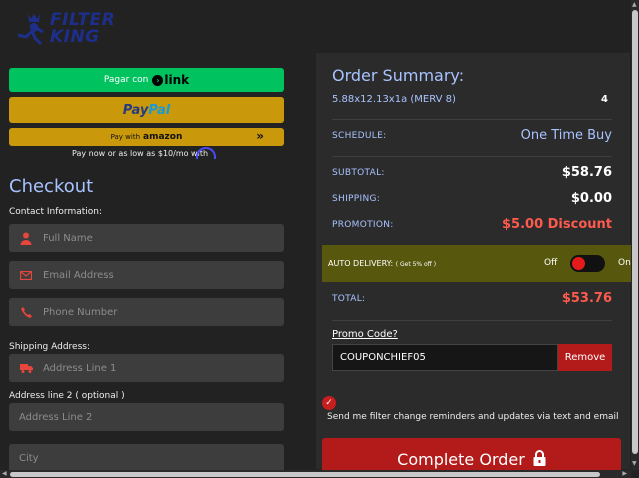 Image resolution: width=639 pixels, height=478 pixels. I want to click on brand-logo: FILTER KING, so click(62, 25).